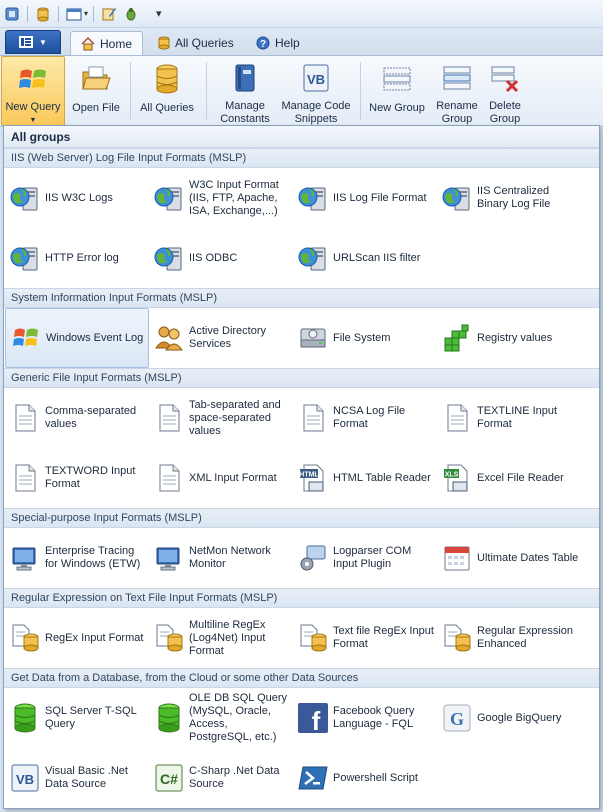 Image resolution: width=603 pixels, height=812 pixels. I want to click on query-item: IIS Centralized Binary Log File, so click(509, 198).